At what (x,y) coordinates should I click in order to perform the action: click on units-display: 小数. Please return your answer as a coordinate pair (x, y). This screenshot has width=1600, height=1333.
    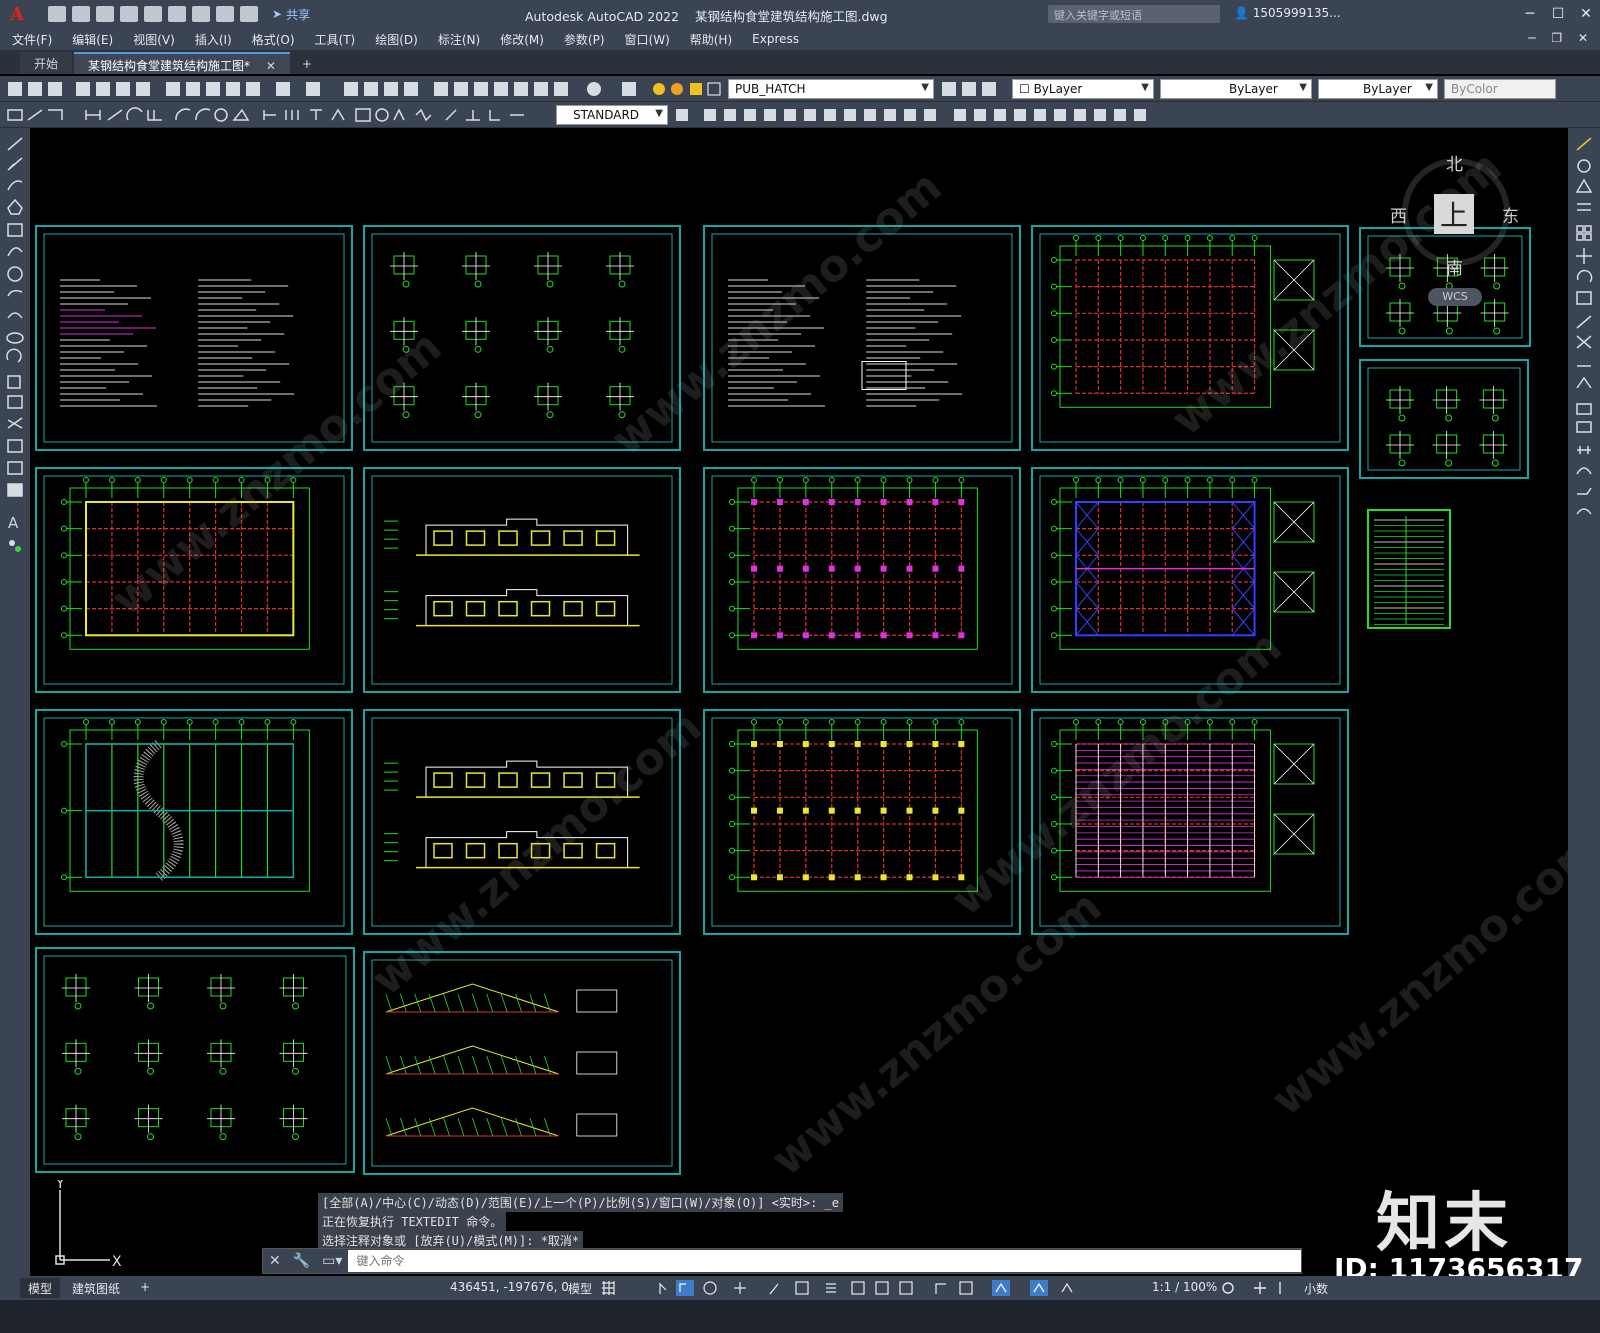
    Looking at the image, I should click on (1316, 1288).